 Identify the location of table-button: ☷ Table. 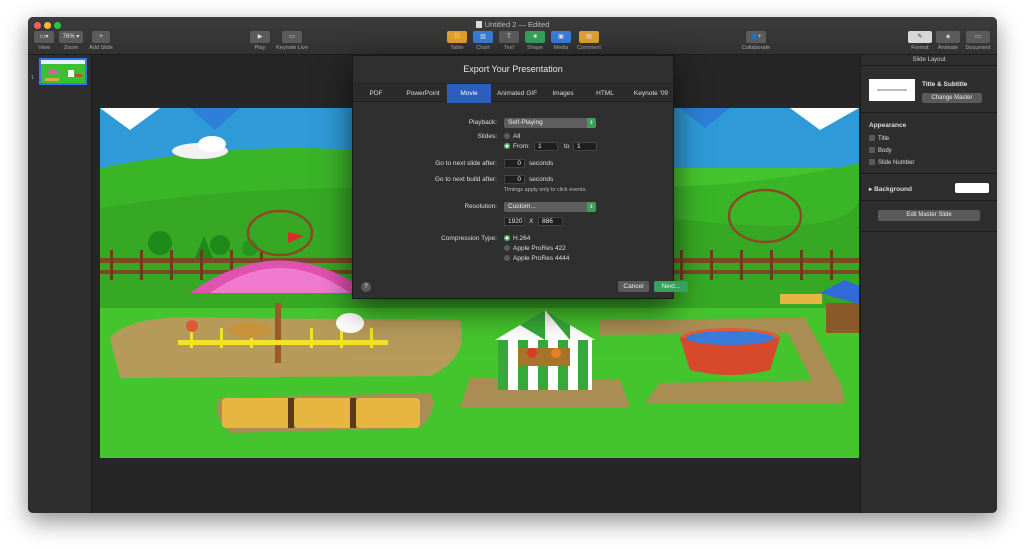
(457, 41).